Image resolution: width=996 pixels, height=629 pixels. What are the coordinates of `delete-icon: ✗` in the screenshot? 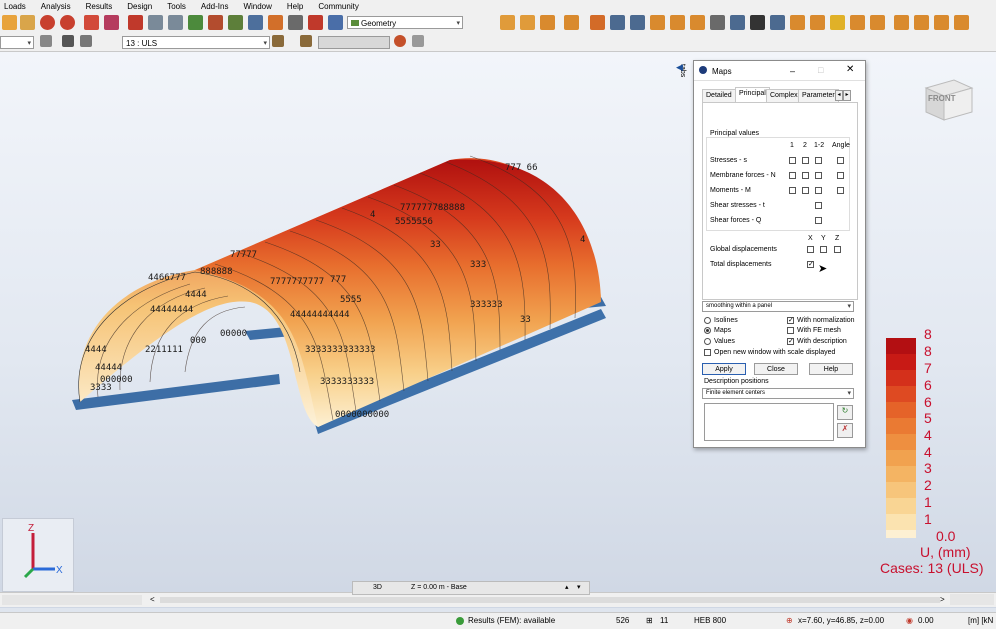 It's located at (845, 430).